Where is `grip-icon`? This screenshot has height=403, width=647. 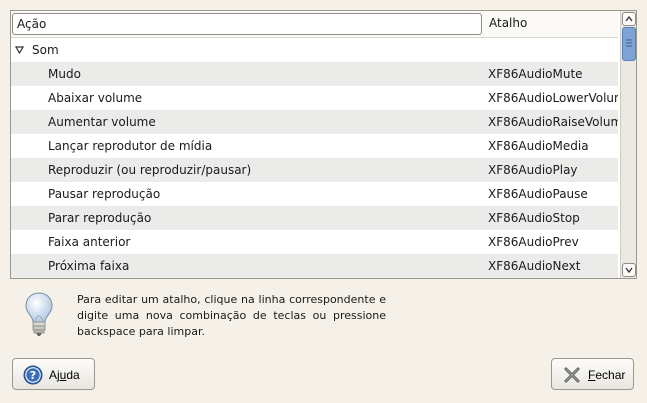 grip-icon is located at coordinates (629, 43).